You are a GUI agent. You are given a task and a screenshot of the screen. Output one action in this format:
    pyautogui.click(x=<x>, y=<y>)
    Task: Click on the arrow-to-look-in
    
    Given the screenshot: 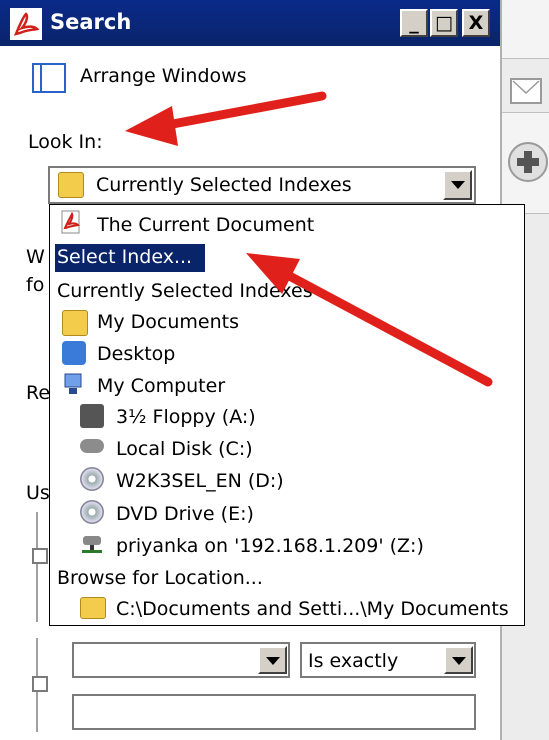 What is the action you would take?
    pyautogui.click(x=226, y=118)
    